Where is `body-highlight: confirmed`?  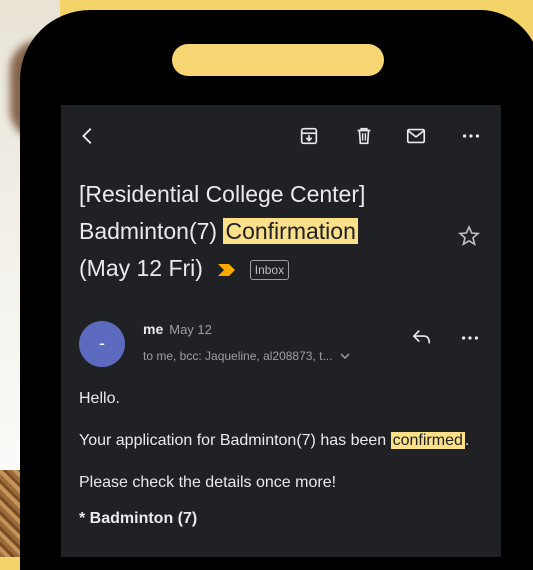
body-highlight: confirmed is located at coordinates (427, 440).